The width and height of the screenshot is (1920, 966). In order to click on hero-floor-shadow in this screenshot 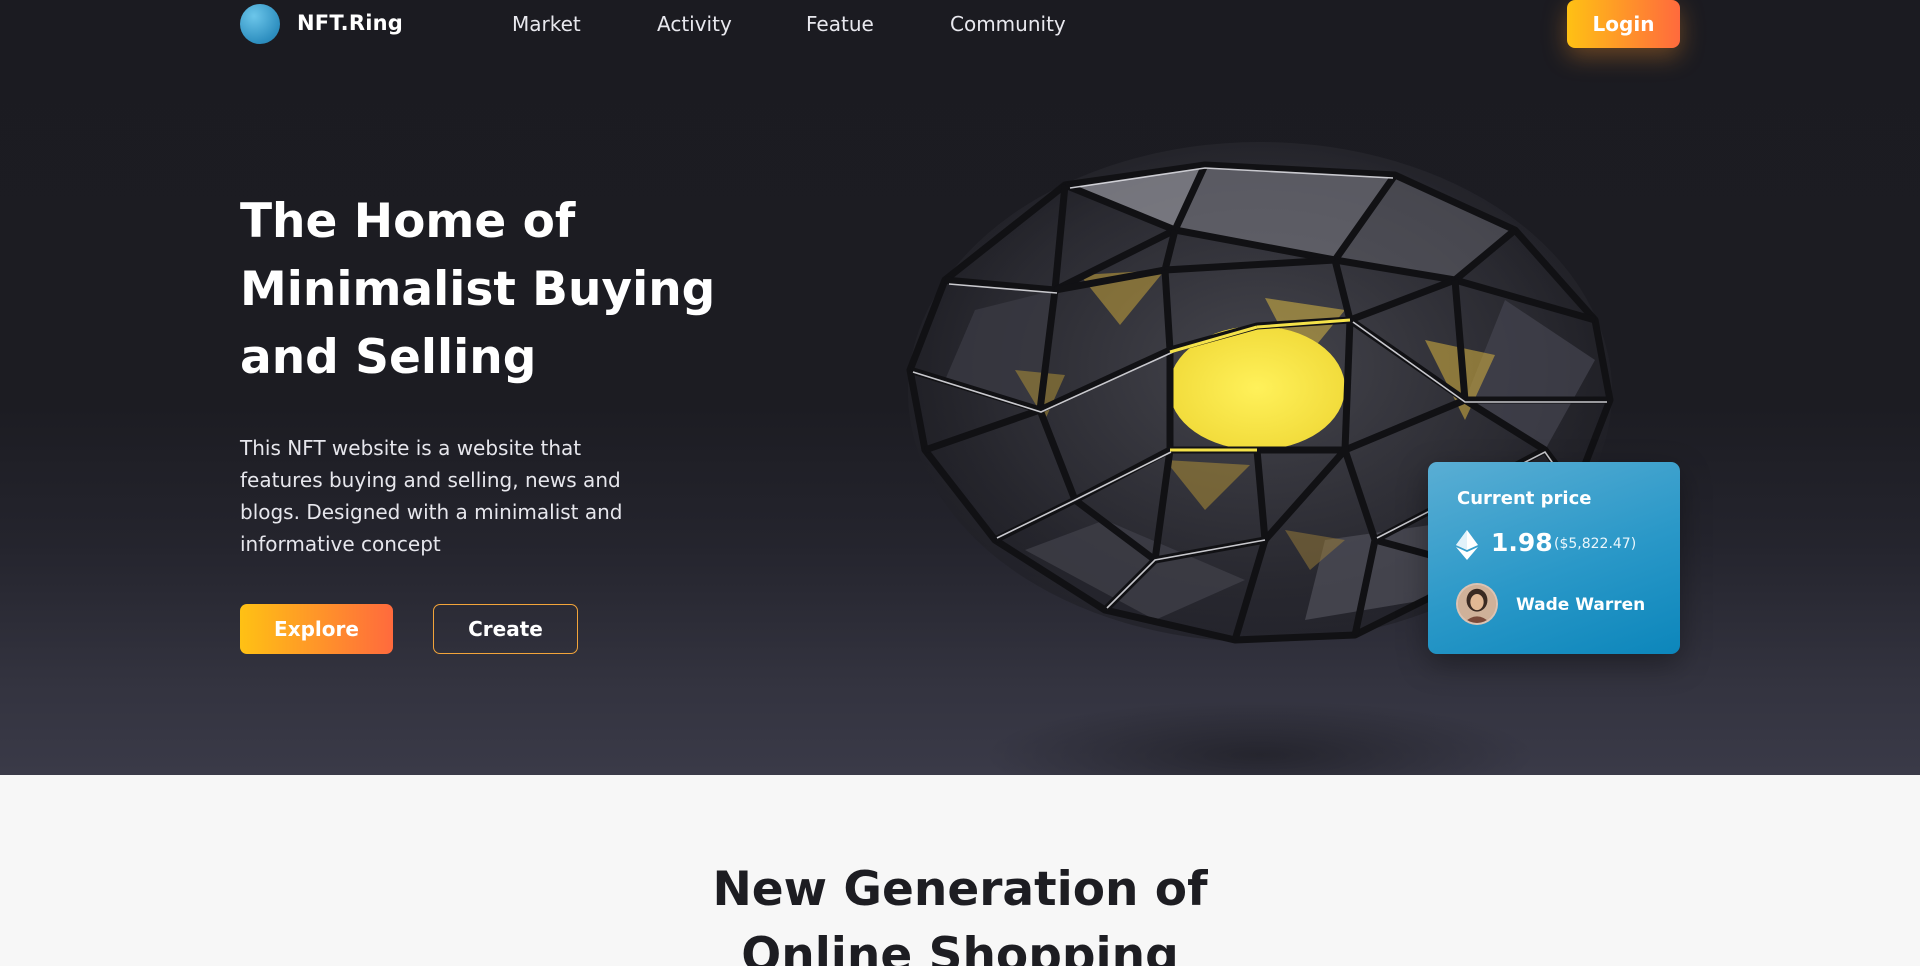, I will do `click(1260, 737)`.